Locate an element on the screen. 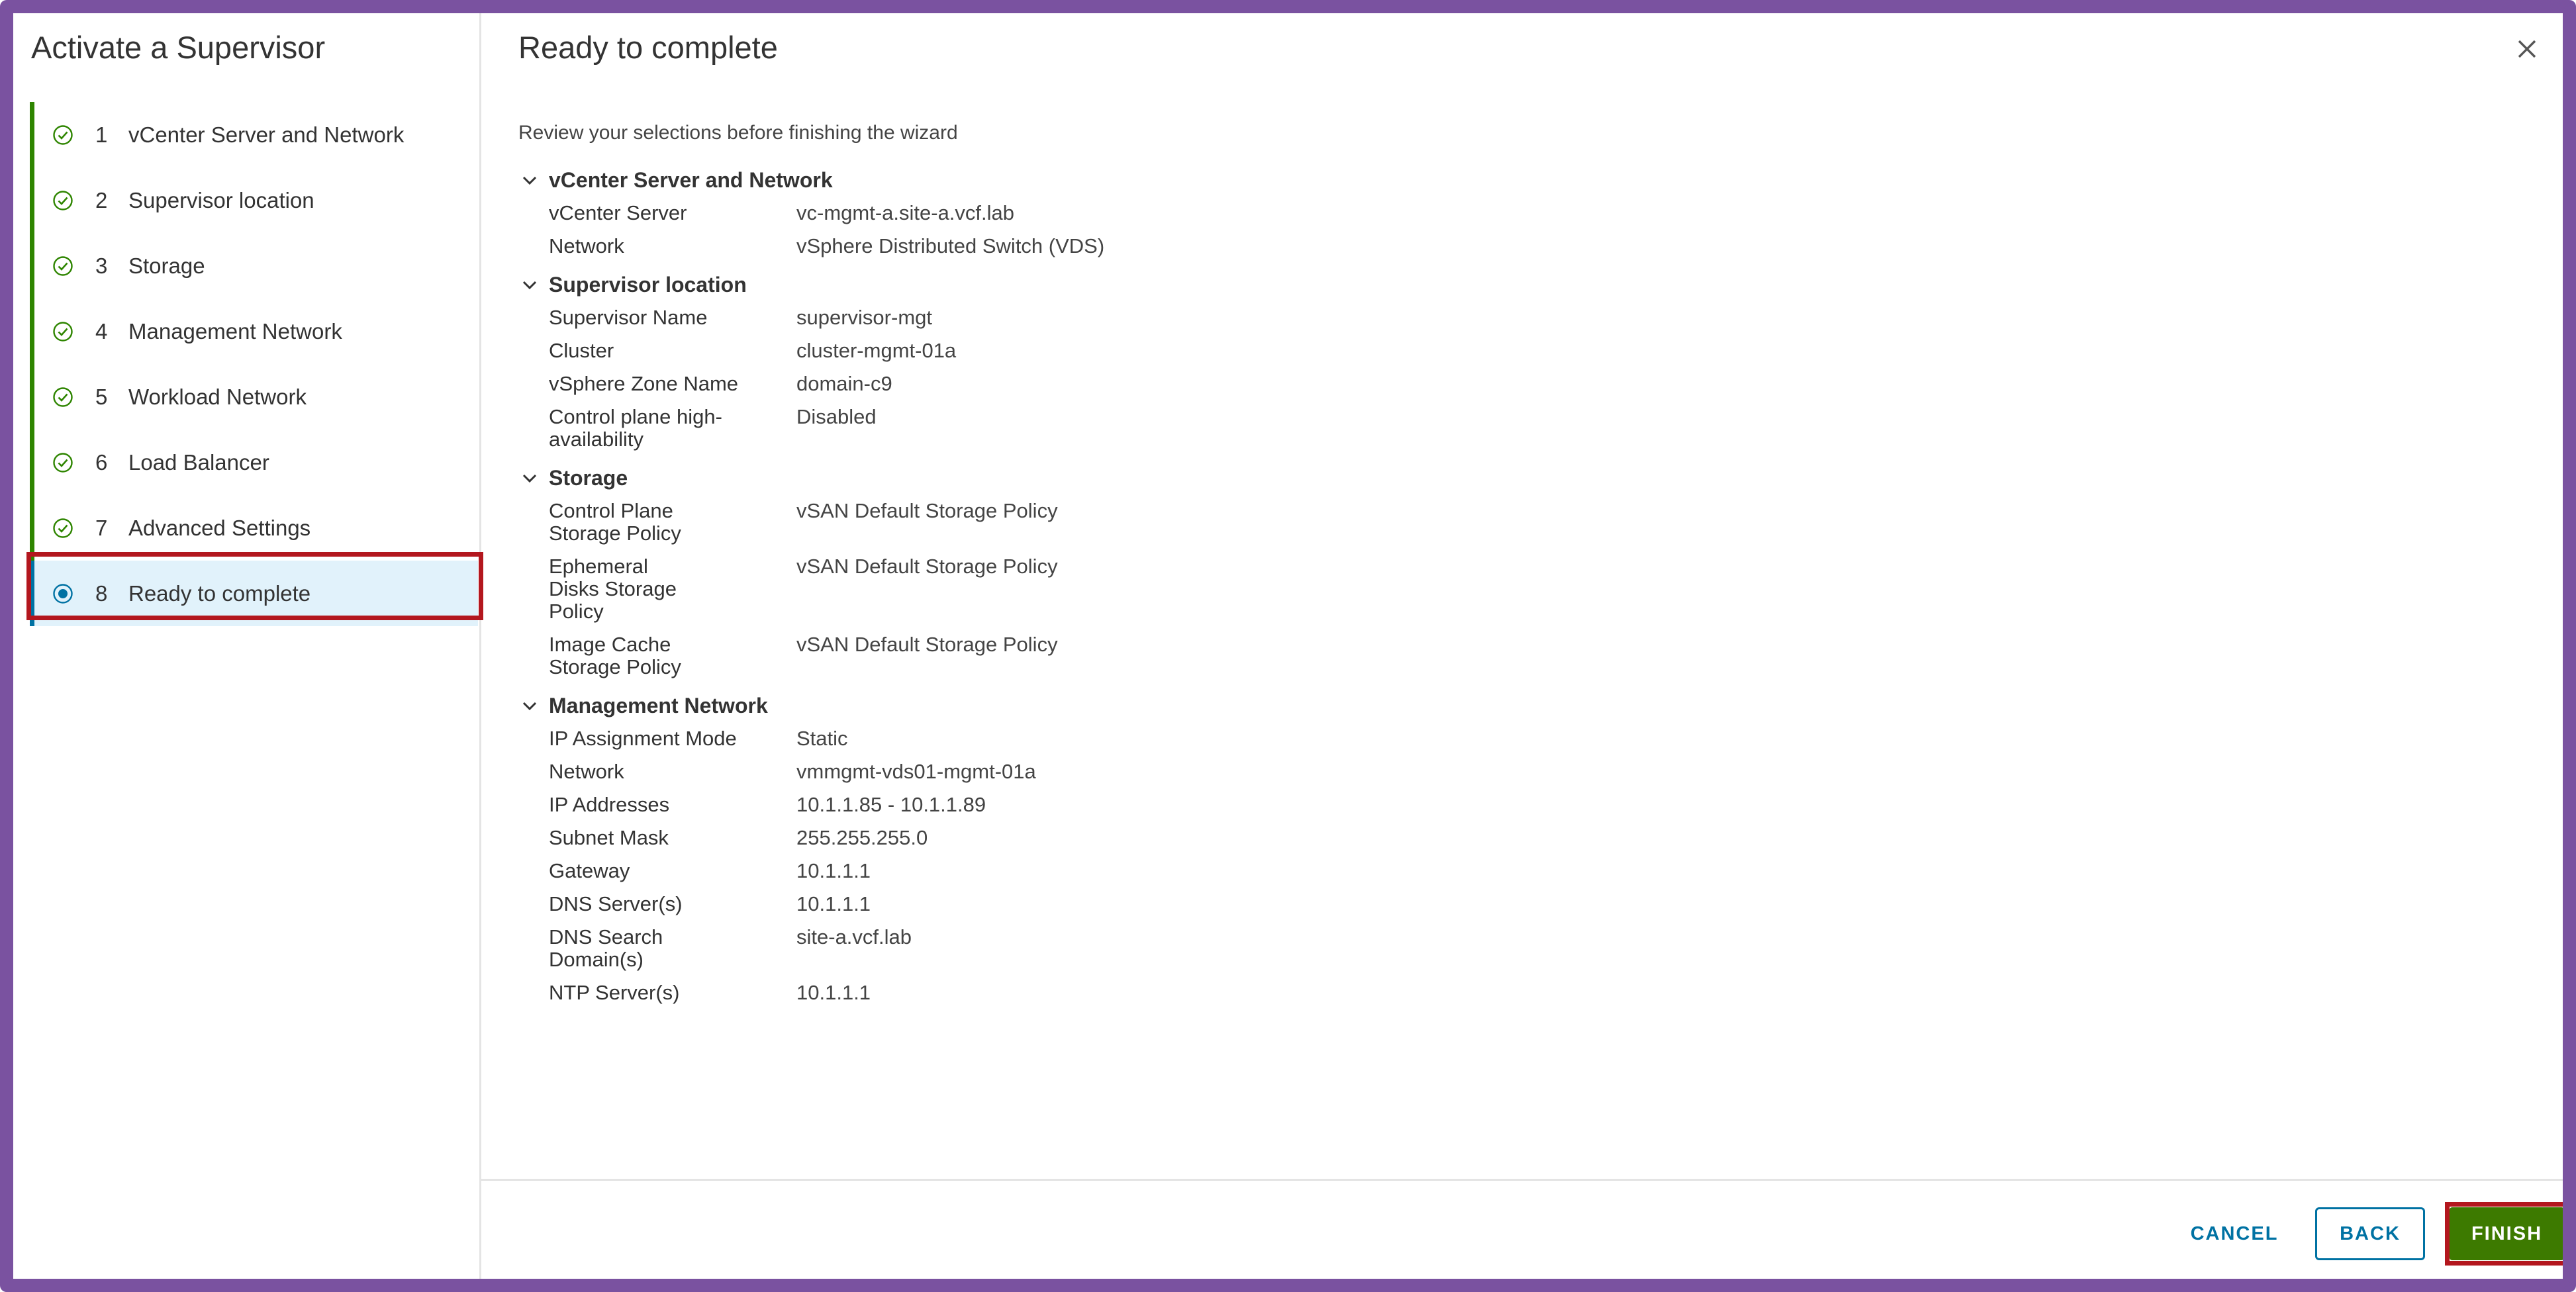  row-value: vSphere Distributed Switch (VDS) is located at coordinates (950, 245).